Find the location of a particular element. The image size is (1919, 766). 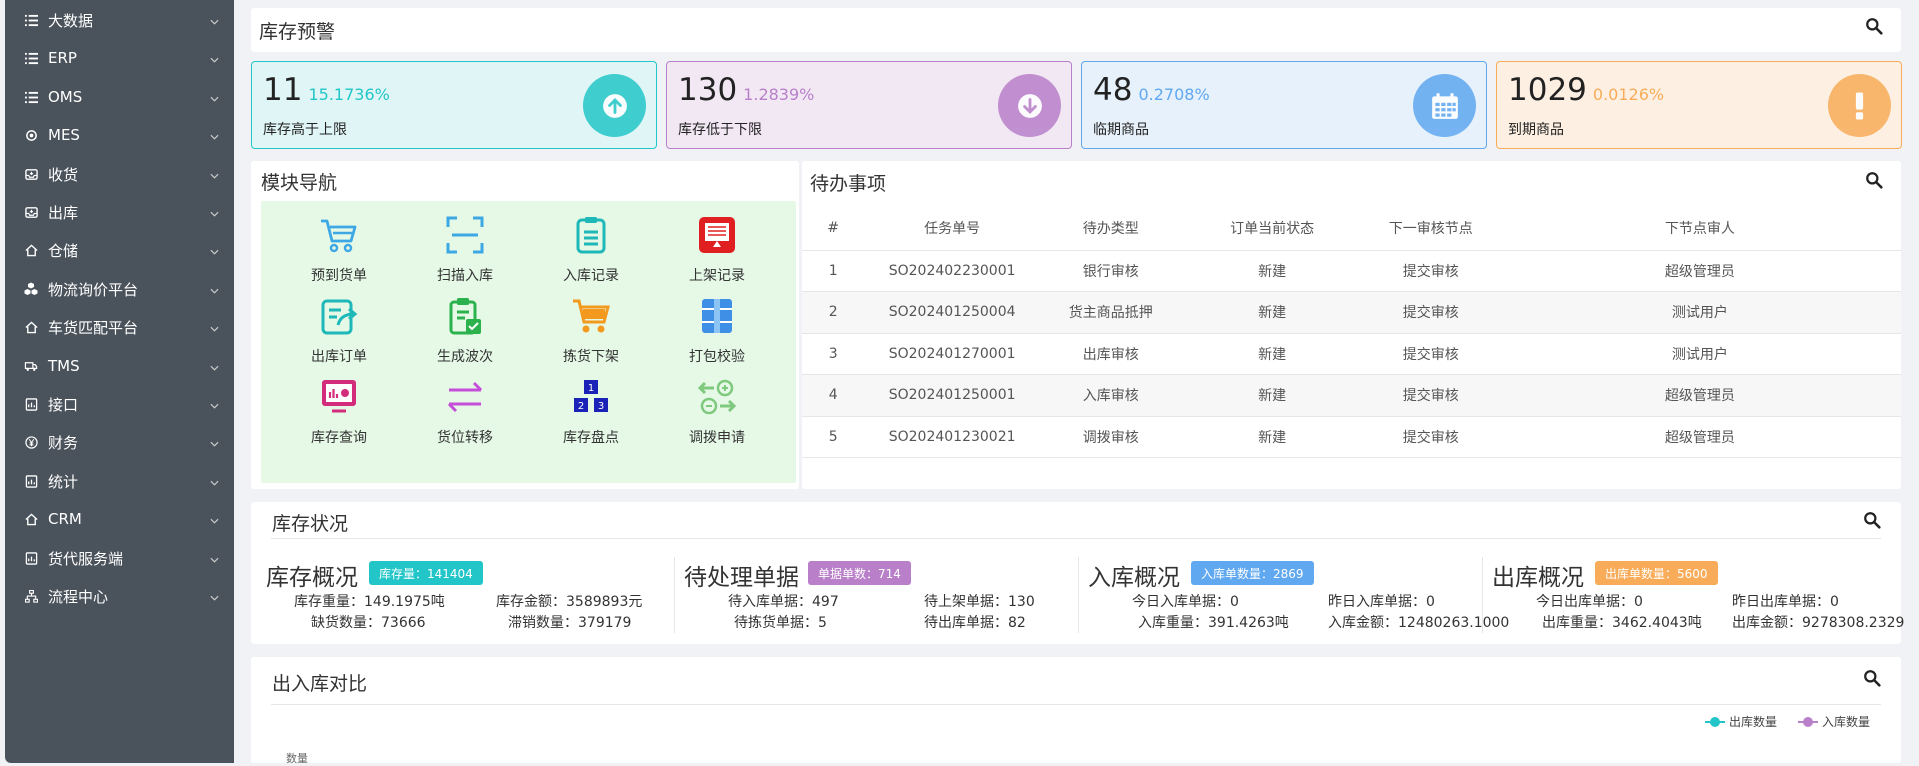

alert-percent: 1.2839% is located at coordinates (779, 94).